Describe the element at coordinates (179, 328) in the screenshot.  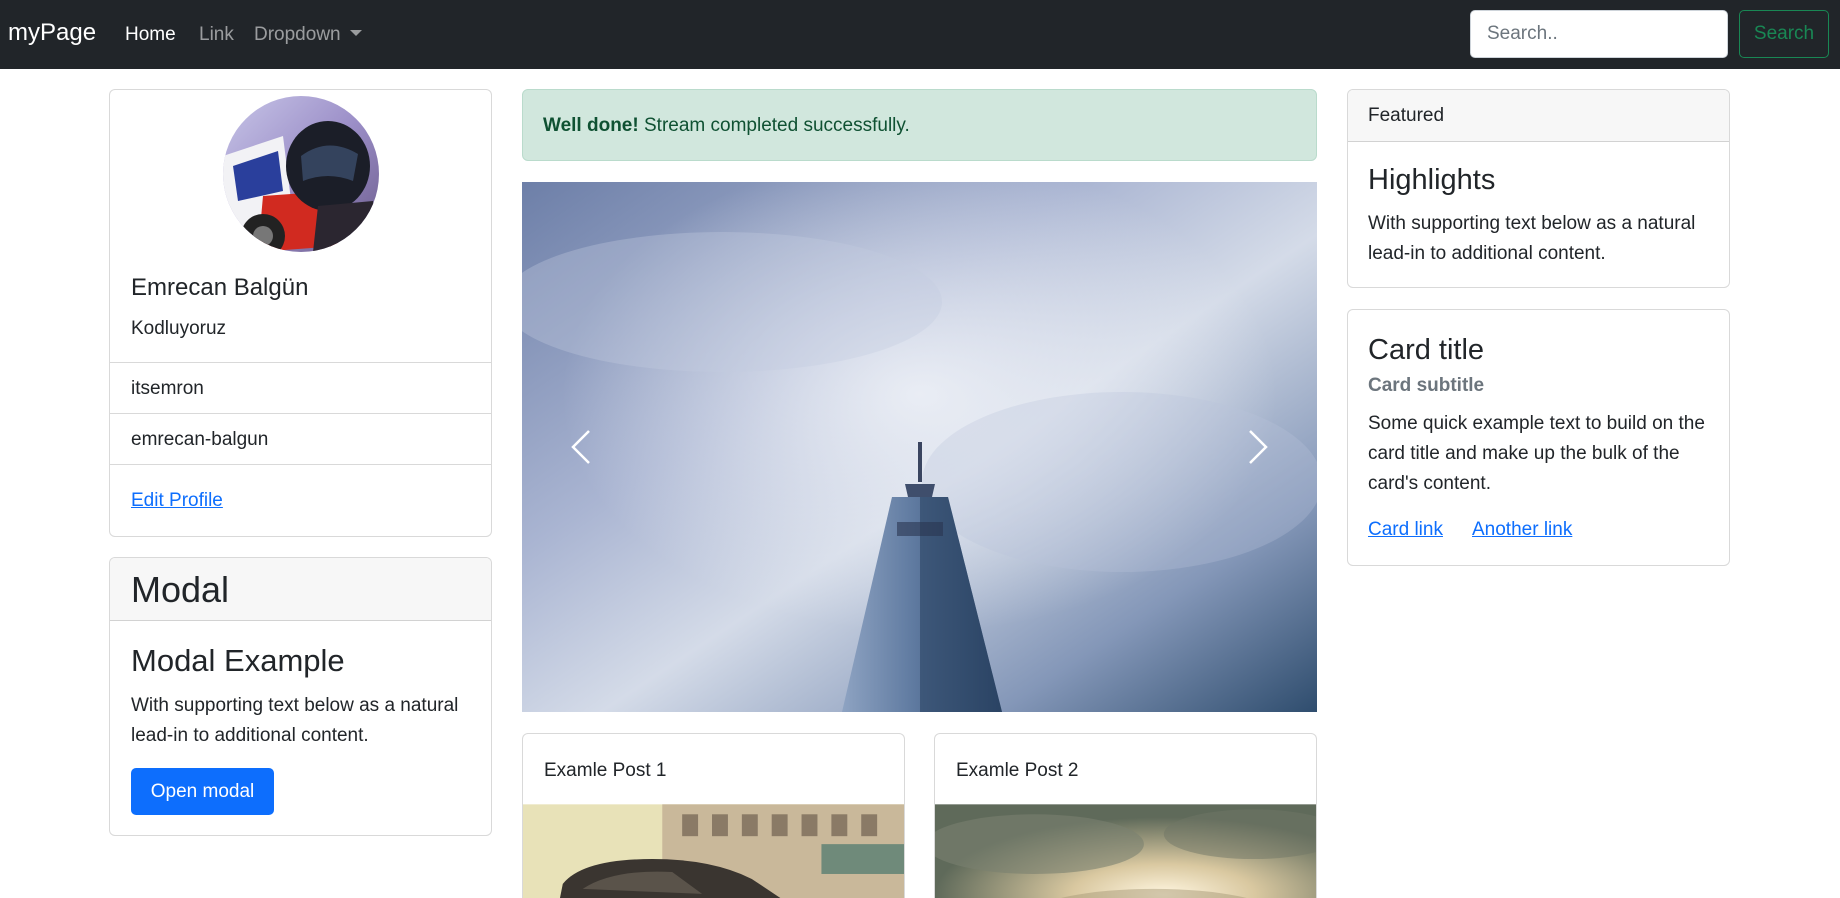
I see `profile-subtitle: Kodluyoruz` at that location.